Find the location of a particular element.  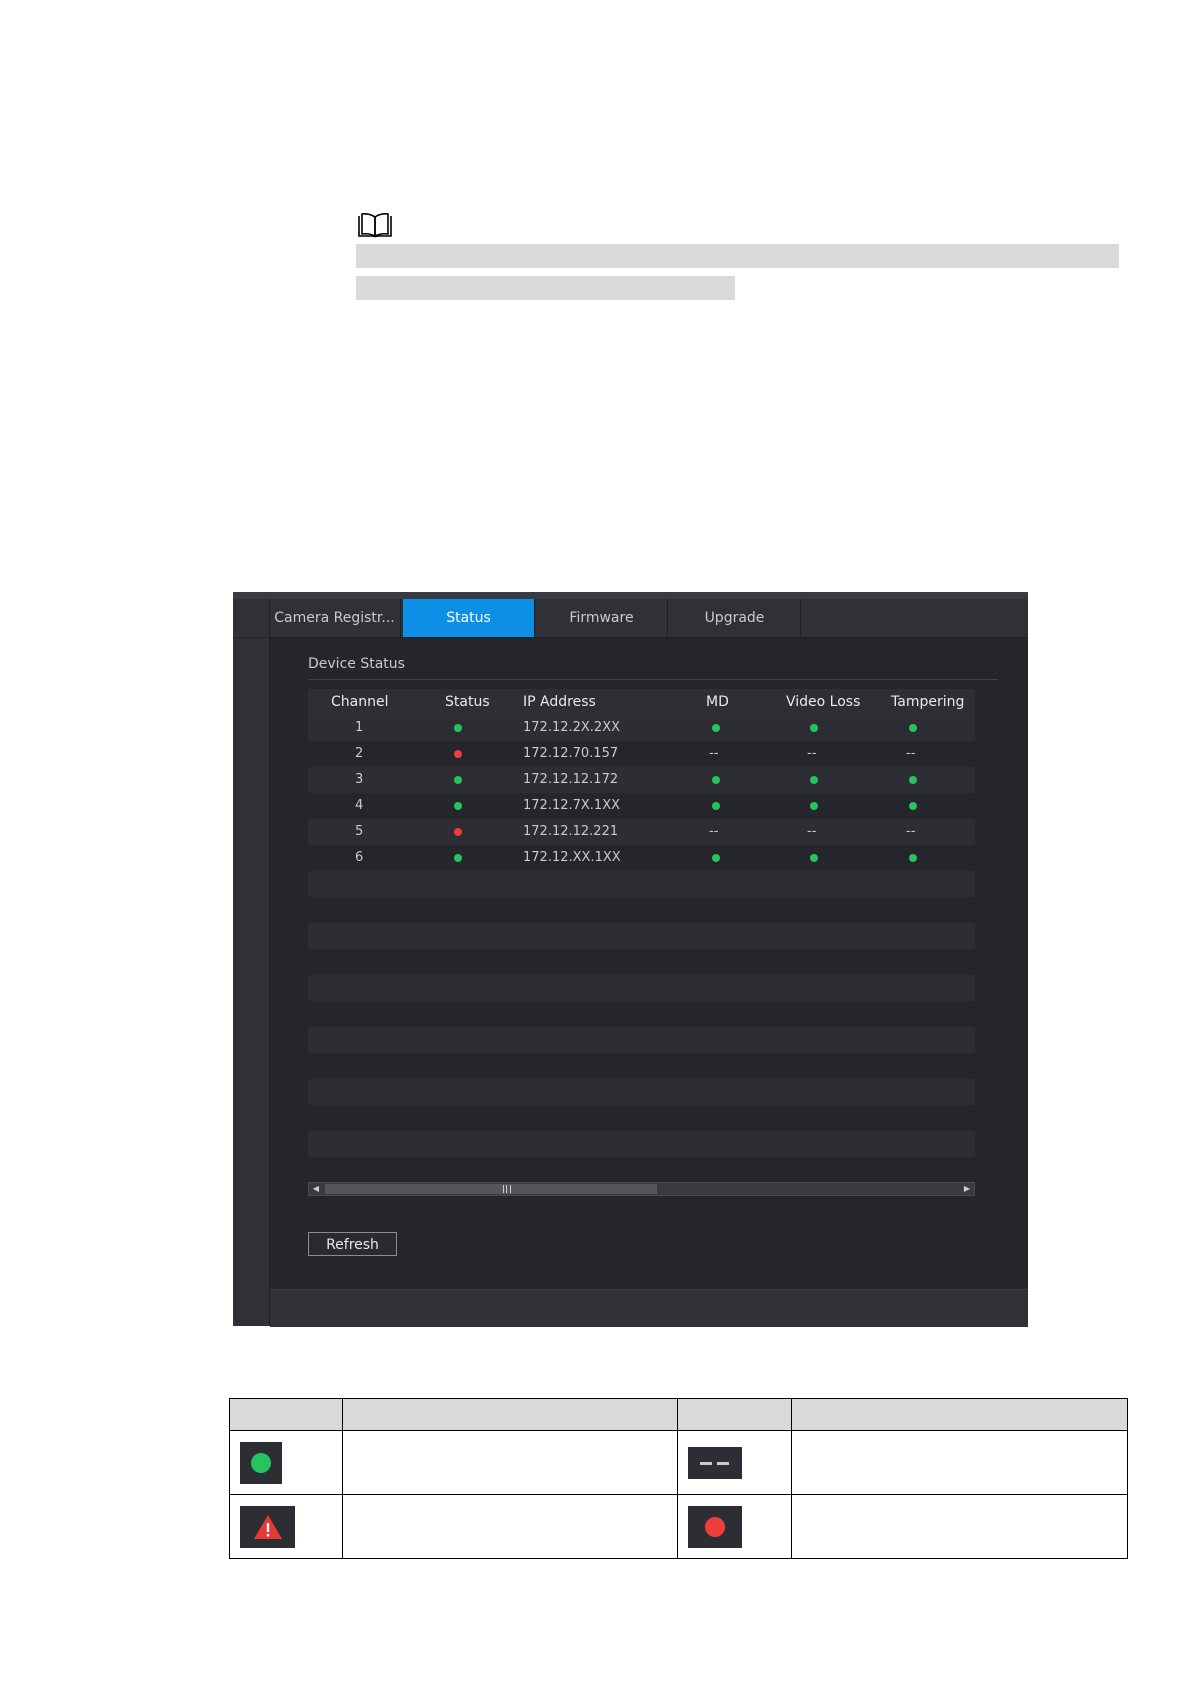

col-tampering: Tampering is located at coordinates (927, 702).